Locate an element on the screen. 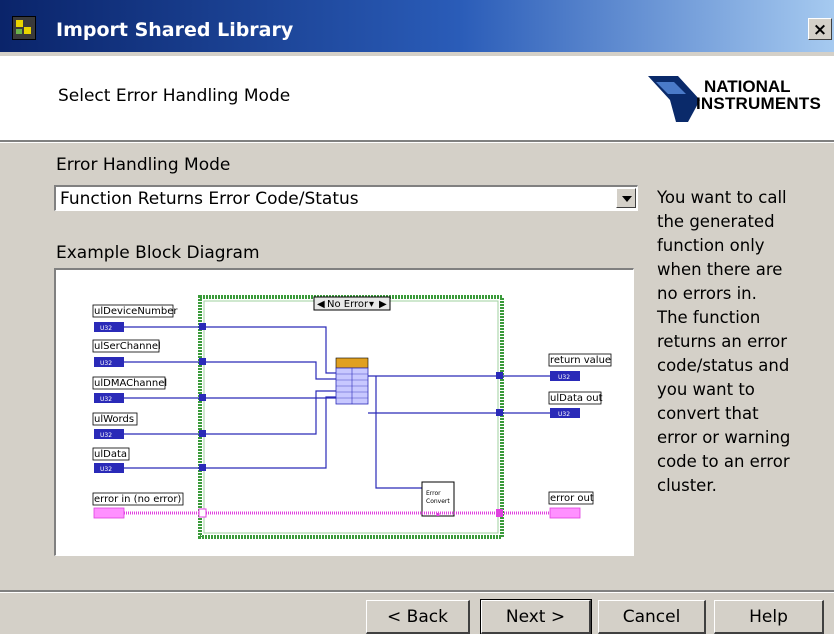 The height and width of the screenshot is (634, 834). diagram-label: Example Block Diagram is located at coordinates (158, 253).